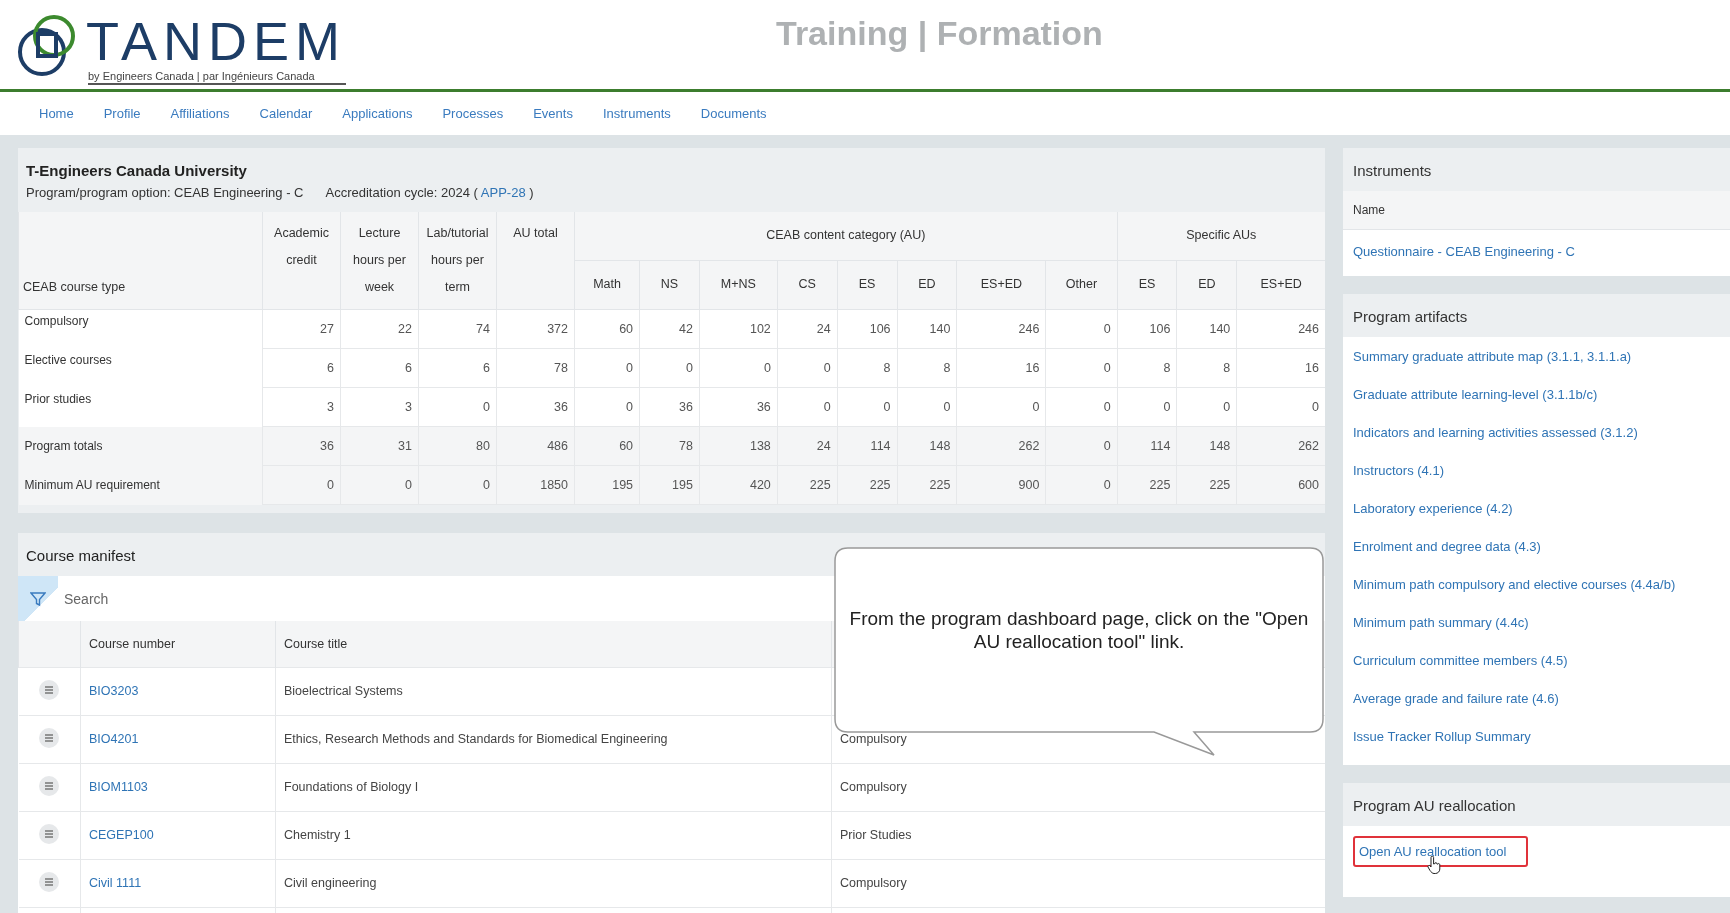 The width and height of the screenshot is (1730, 913). I want to click on nav-link: Profile, so click(122, 113).